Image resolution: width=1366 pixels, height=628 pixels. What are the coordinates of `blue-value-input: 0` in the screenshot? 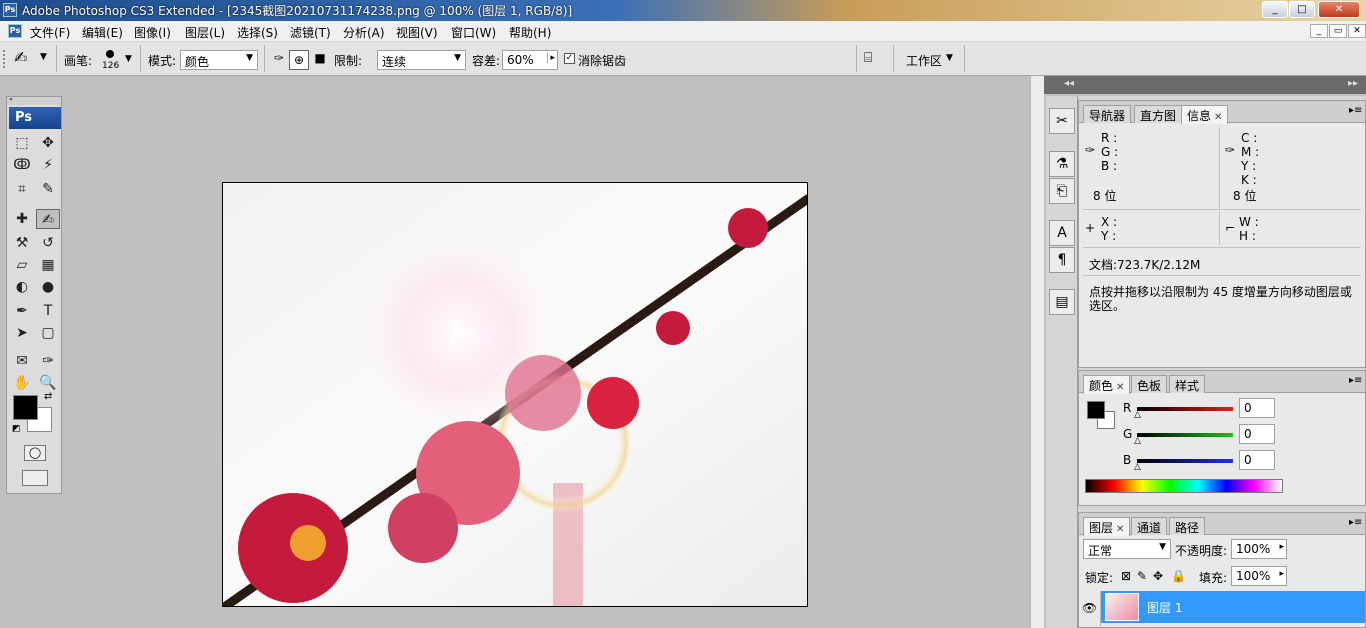 It's located at (1257, 460).